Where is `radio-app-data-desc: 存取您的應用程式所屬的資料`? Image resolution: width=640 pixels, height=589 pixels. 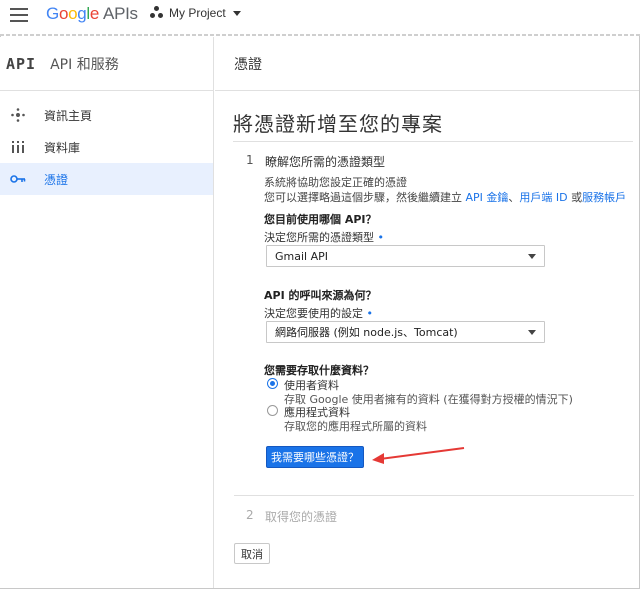 radio-app-data-desc: 存取您的應用程式所屬的資料 is located at coordinates (355, 426).